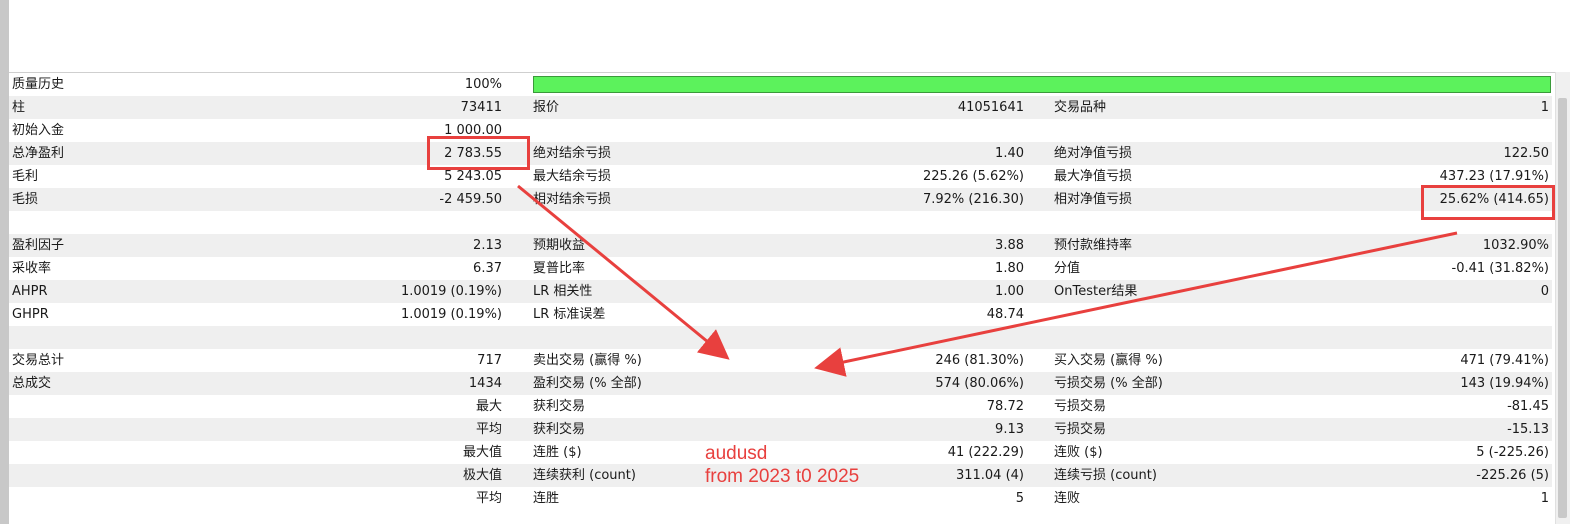 The width and height of the screenshot is (1570, 524). I want to click on annotation-date-range: from 2023 t0 2025, so click(782, 476).